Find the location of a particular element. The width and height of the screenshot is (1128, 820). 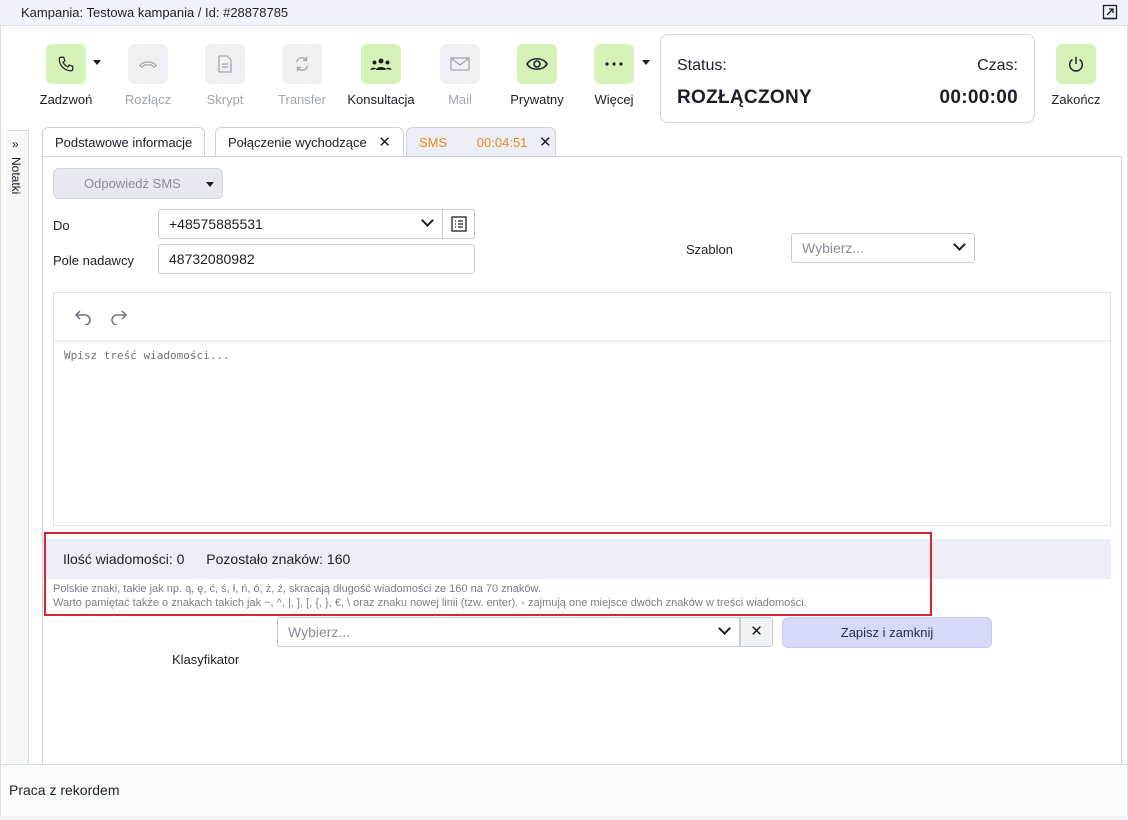

phone-icon is located at coordinates (66, 64).